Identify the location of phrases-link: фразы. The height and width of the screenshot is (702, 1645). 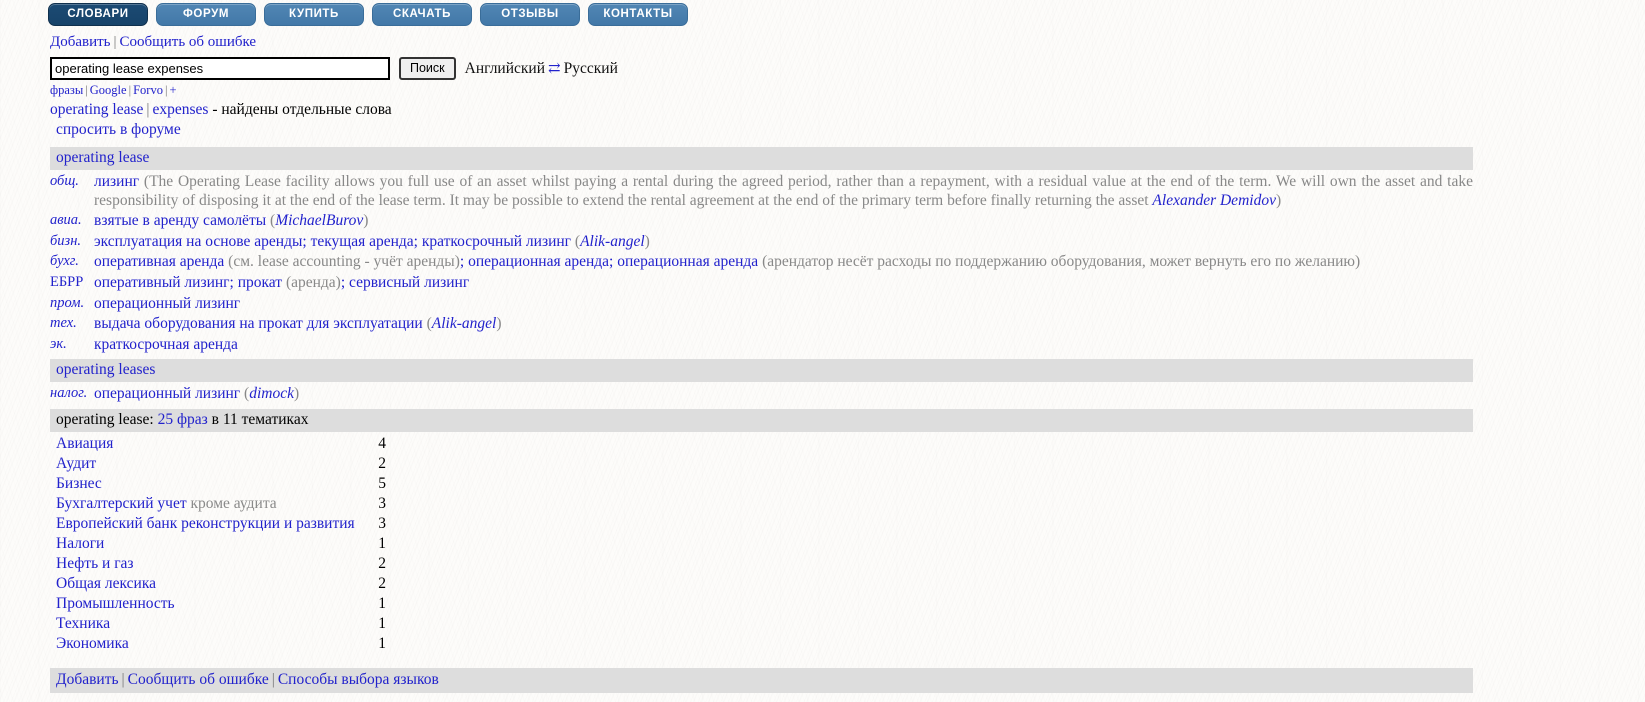
(66, 90).